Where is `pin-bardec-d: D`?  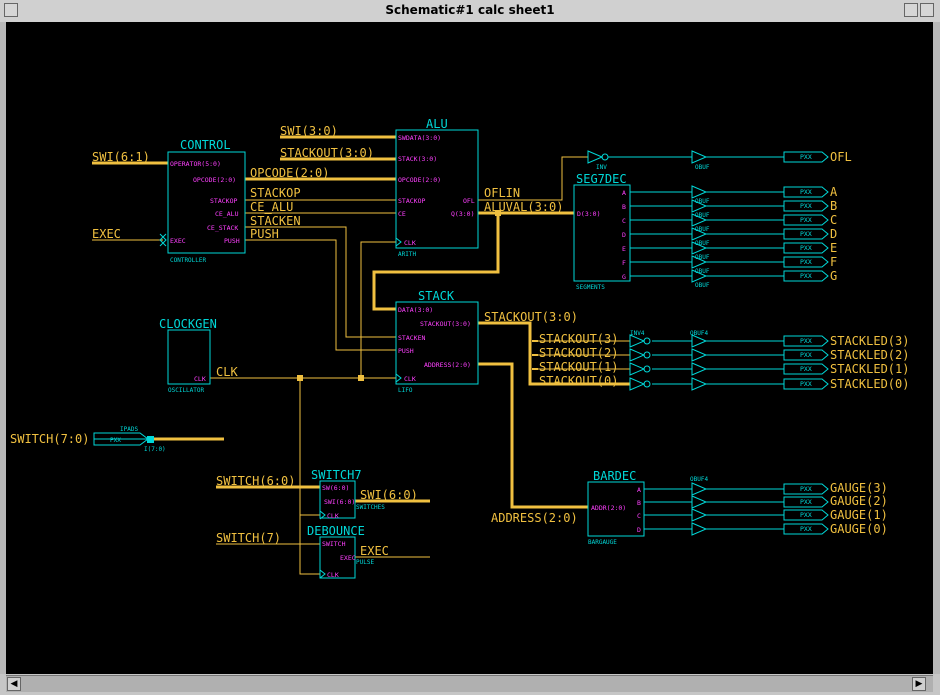
pin-bardec-d: D is located at coordinates (639, 530).